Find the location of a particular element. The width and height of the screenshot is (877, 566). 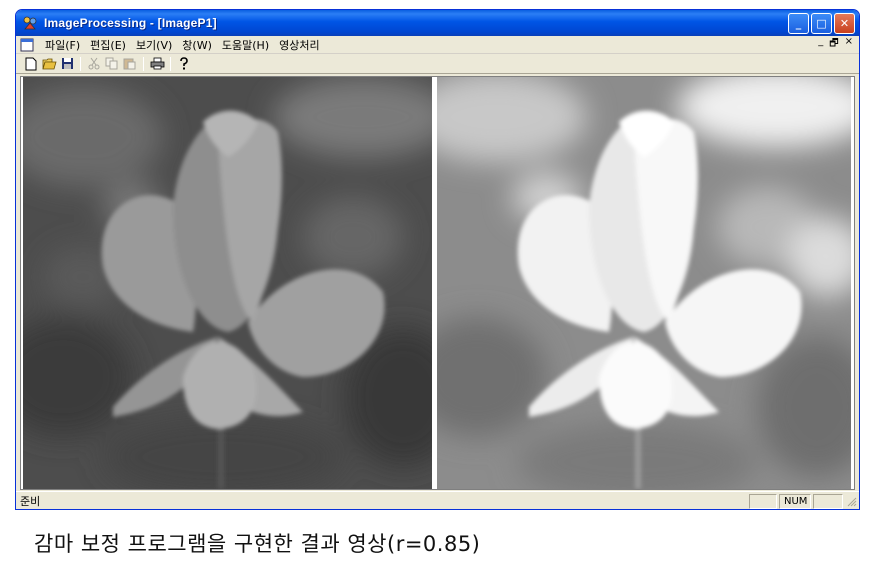

mdi-minimize-button: _ is located at coordinates (820, 44).